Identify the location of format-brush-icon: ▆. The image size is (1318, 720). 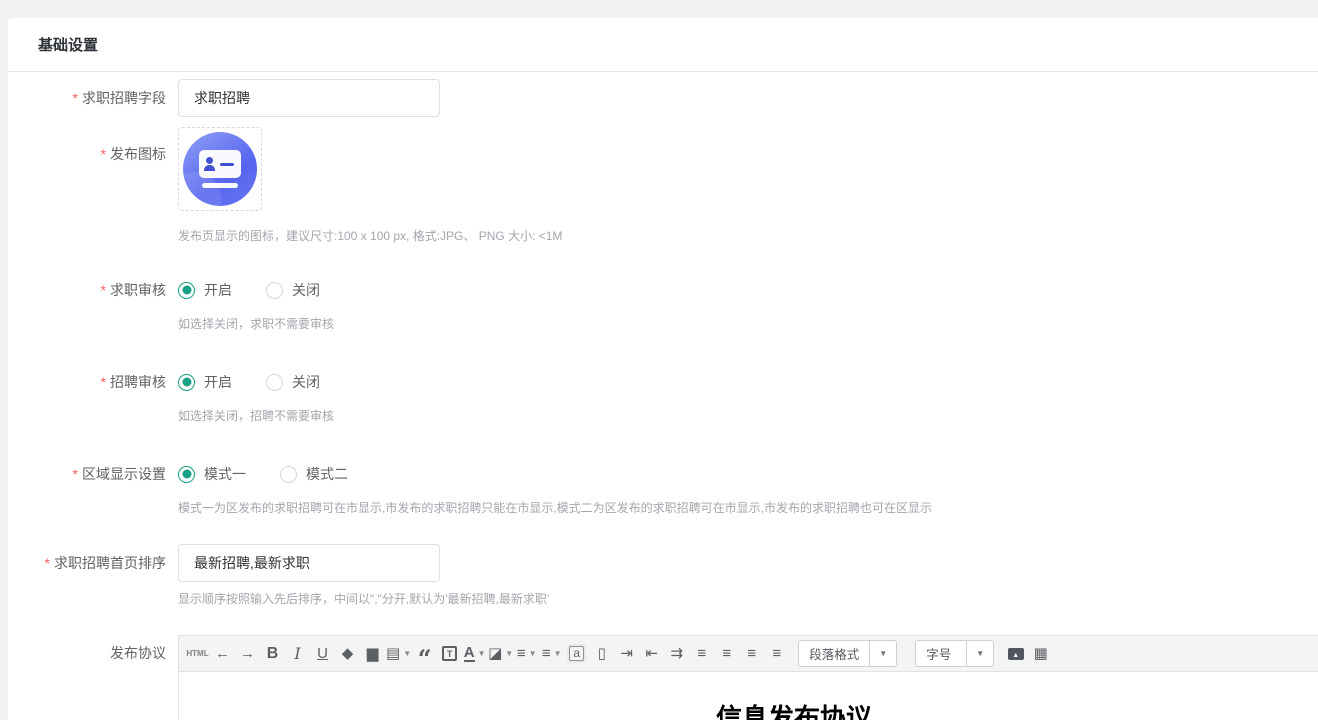
(372, 654).